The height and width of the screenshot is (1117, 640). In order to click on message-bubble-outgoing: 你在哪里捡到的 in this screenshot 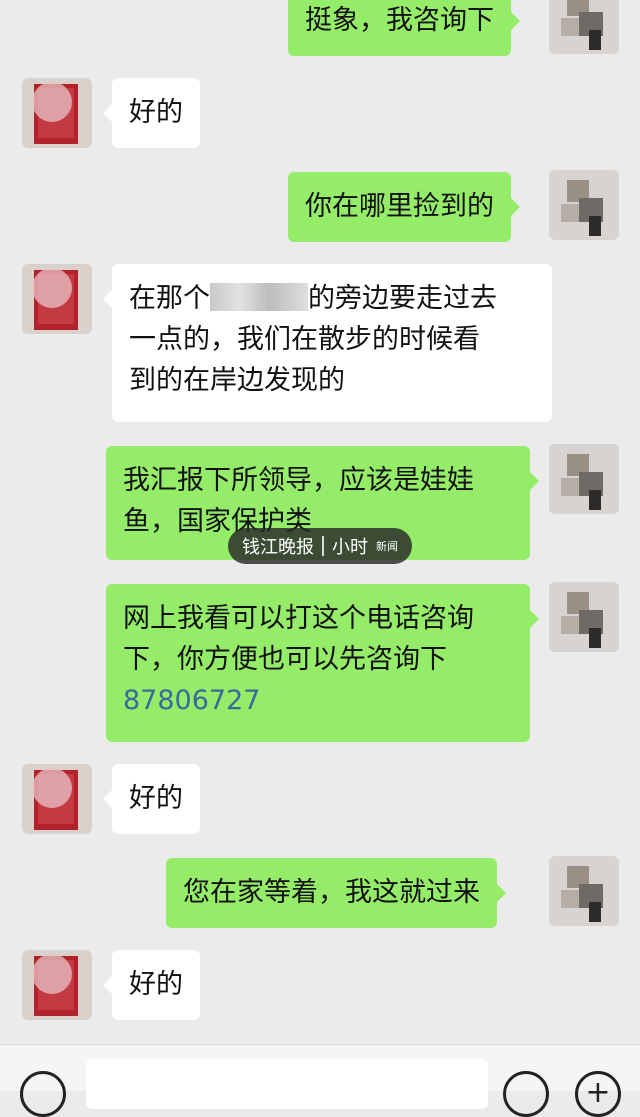, I will do `click(404, 207)`.